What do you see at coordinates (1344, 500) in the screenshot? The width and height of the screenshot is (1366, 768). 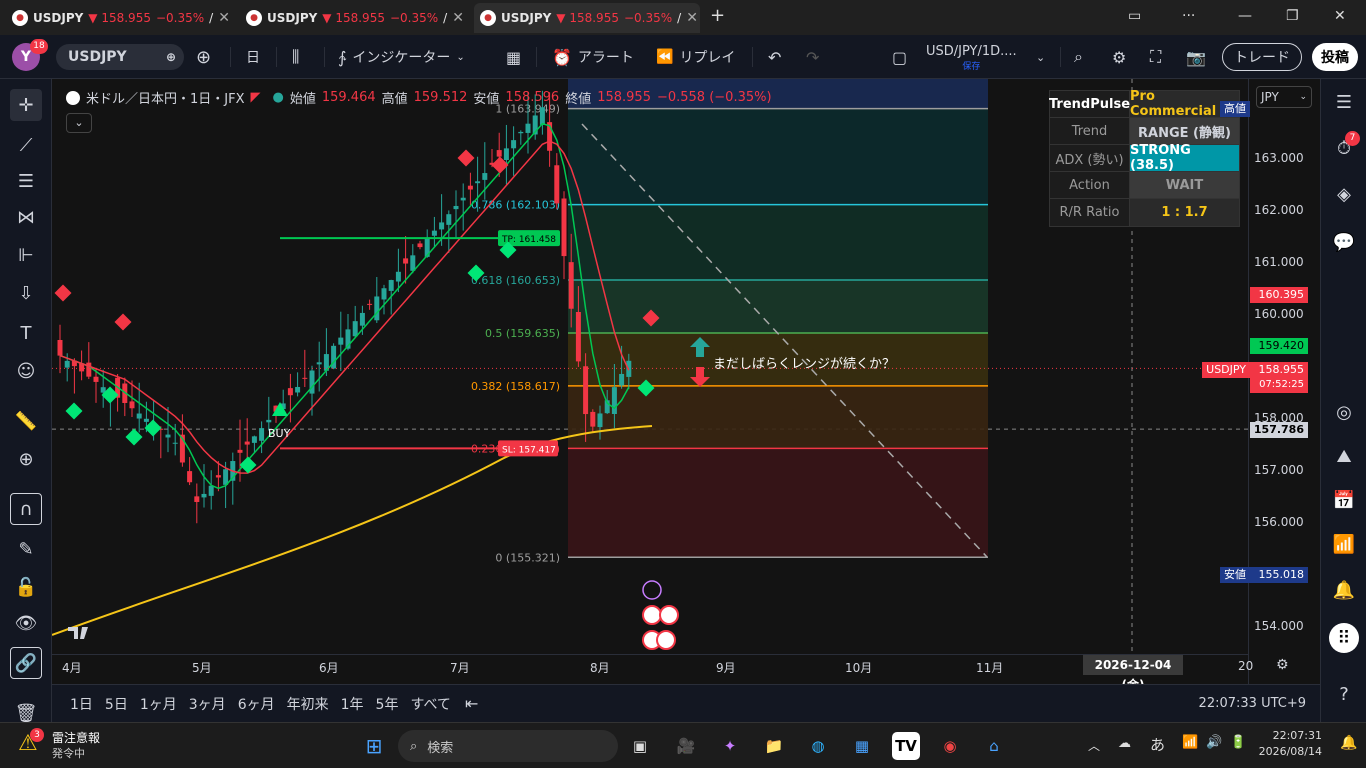 I see `calendar-icon: 📅` at bounding box center [1344, 500].